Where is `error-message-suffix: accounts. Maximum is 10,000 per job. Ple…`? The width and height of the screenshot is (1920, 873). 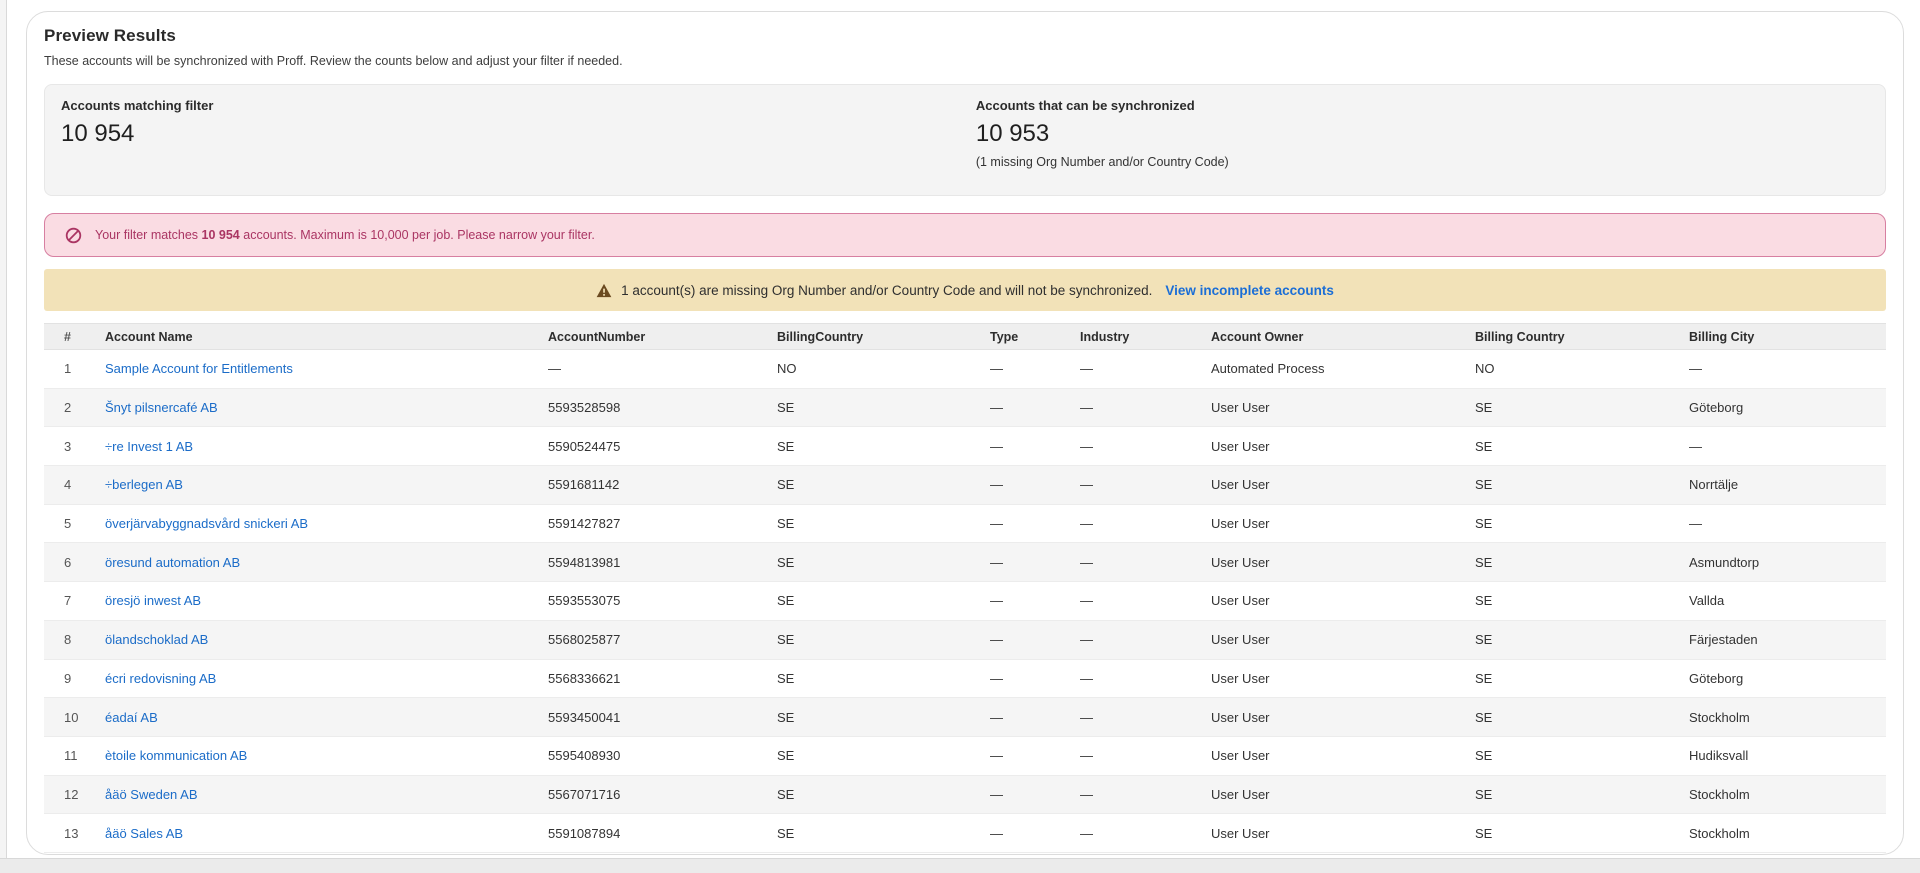
error-message-suffix: accounts. Maximum is 10,000 per job. Ple… is located at coordinates (417, 235).